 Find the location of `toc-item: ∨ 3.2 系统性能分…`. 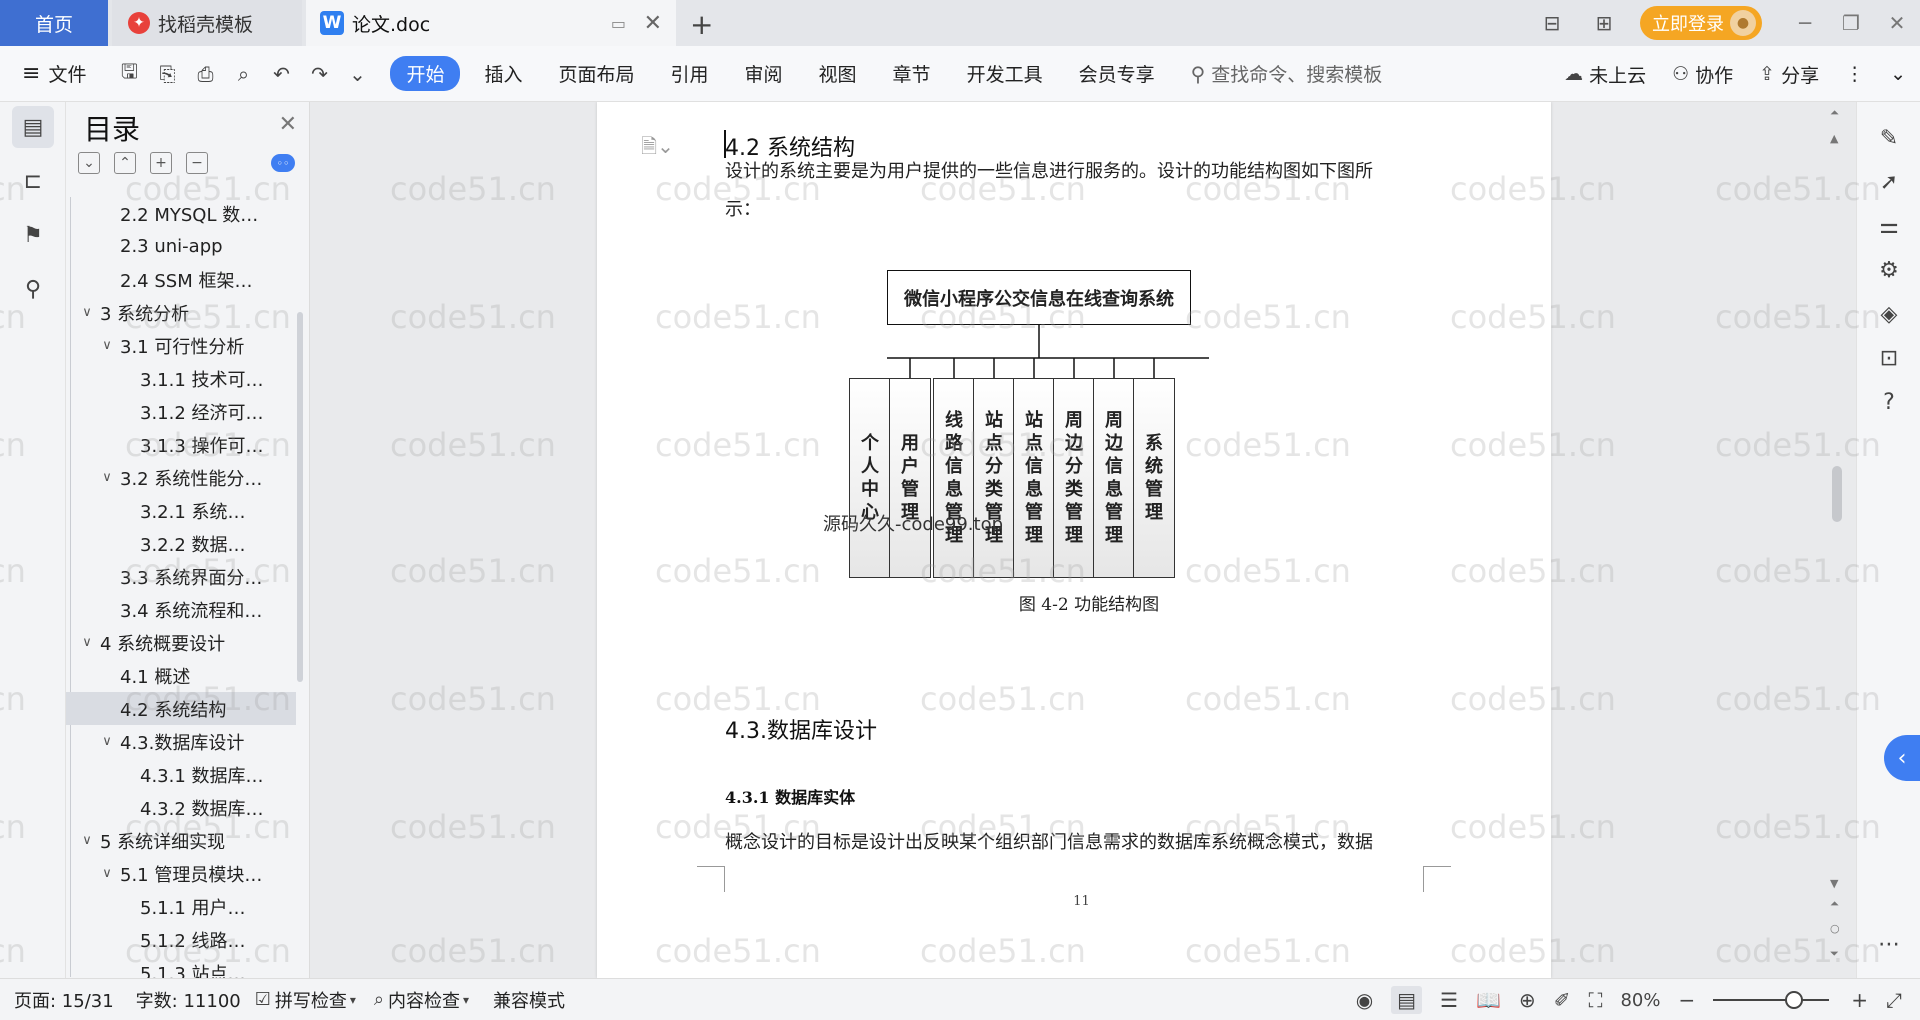

toc-item: ∨ 3.2 系统性能分… is located at coordinates (181, 477).